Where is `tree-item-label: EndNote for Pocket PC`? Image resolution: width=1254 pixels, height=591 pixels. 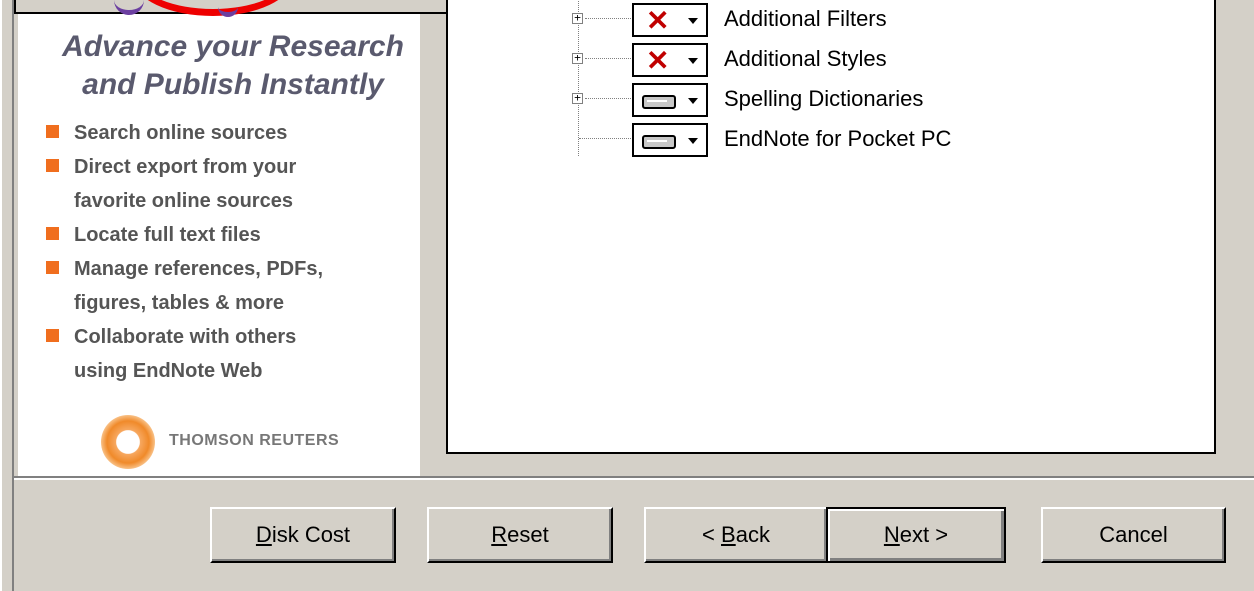 tree-item-label: EndNote for Pocket PC is located at coordinates (837, 139).